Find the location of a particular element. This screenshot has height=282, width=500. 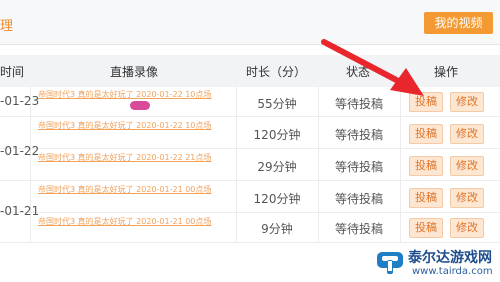

col-header-recording: 直播录像 is located at coordinates (134, 72).